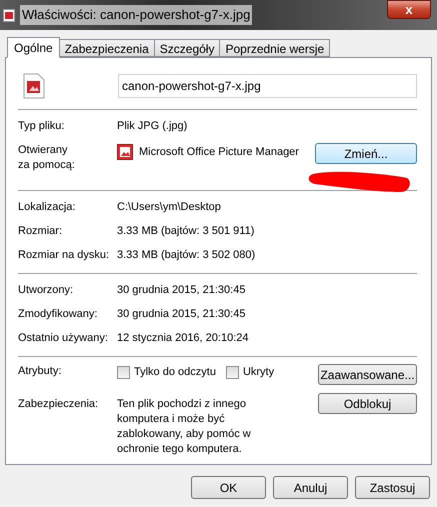  Describe the element at coordinates (169, 207) in the screenshot. I see `field-value: C:\Users\ym\Desktop` at that location.